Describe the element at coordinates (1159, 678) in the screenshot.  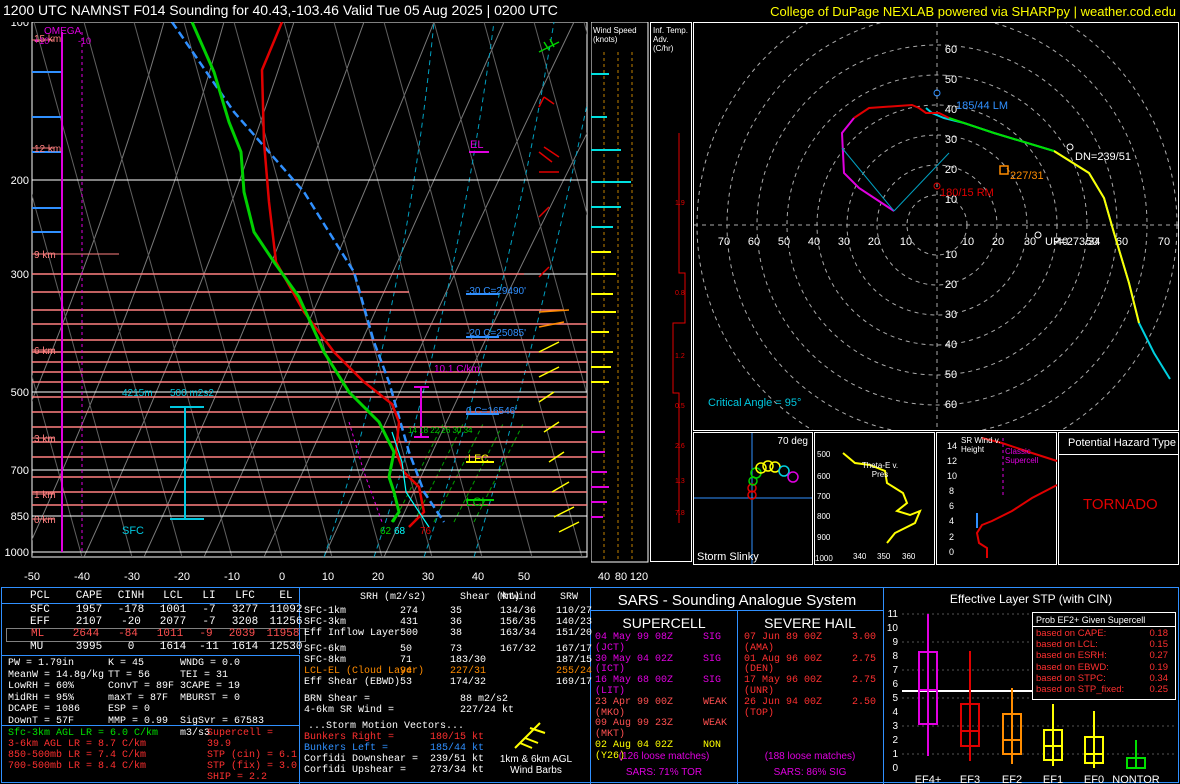
I see `prob-value: 0.34` at that location.